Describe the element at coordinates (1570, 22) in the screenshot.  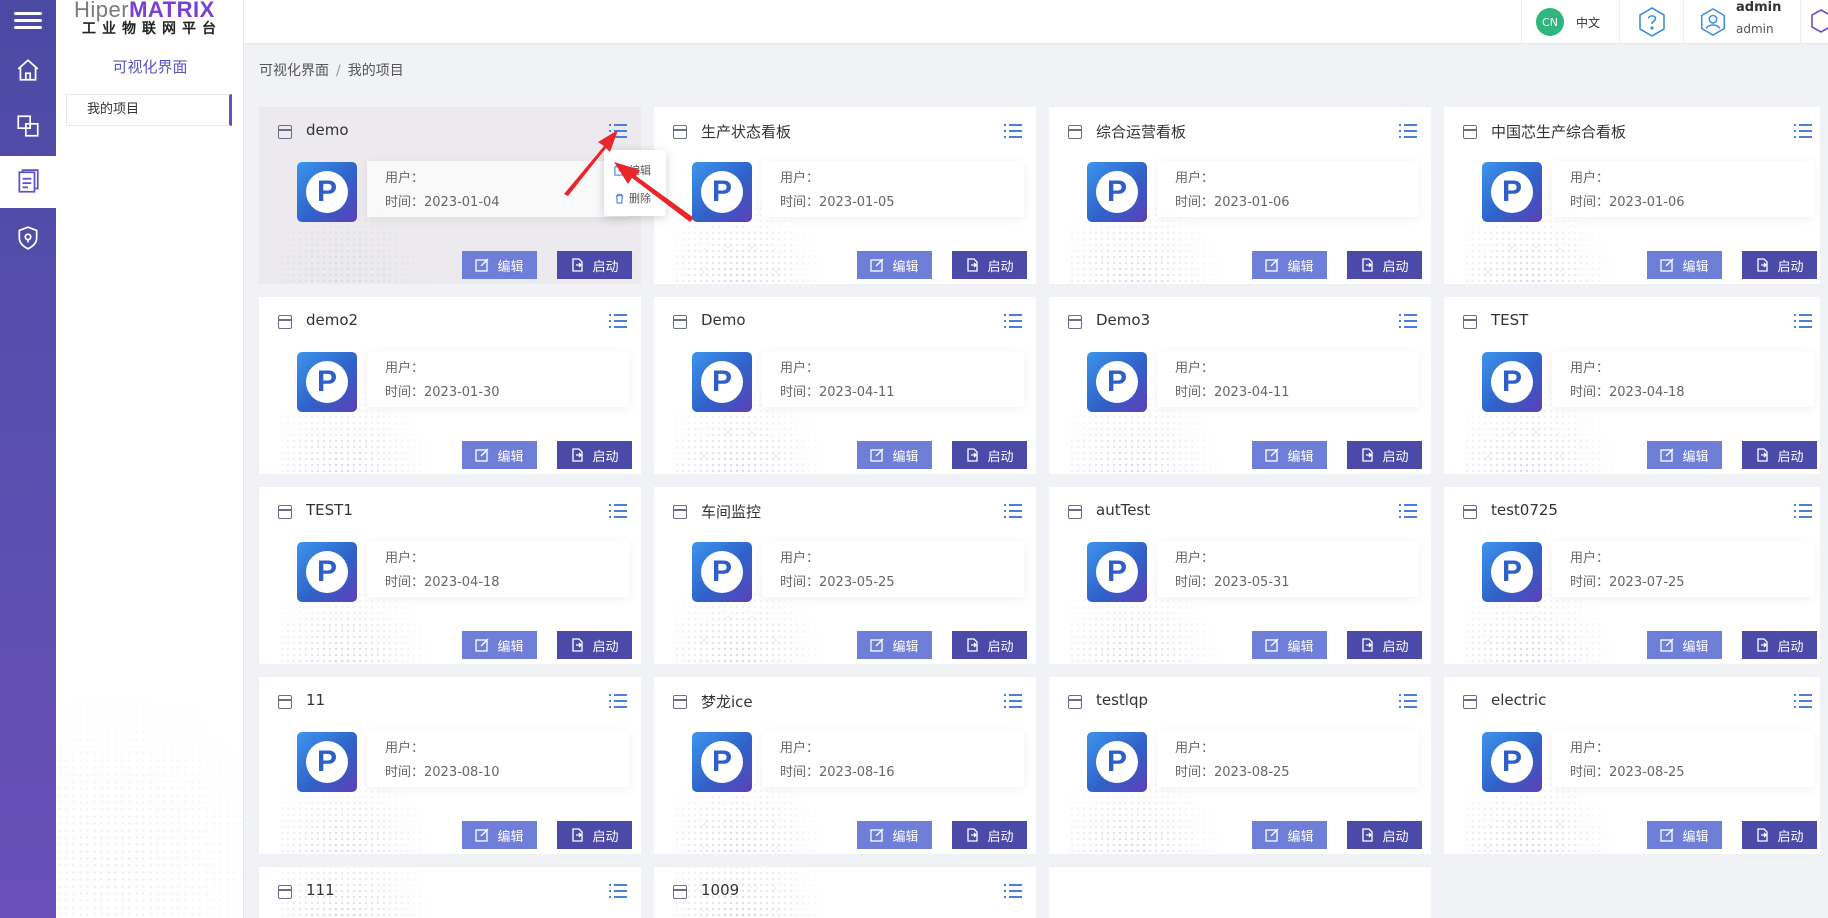
I see `language-switch: CN 中文` at that location.